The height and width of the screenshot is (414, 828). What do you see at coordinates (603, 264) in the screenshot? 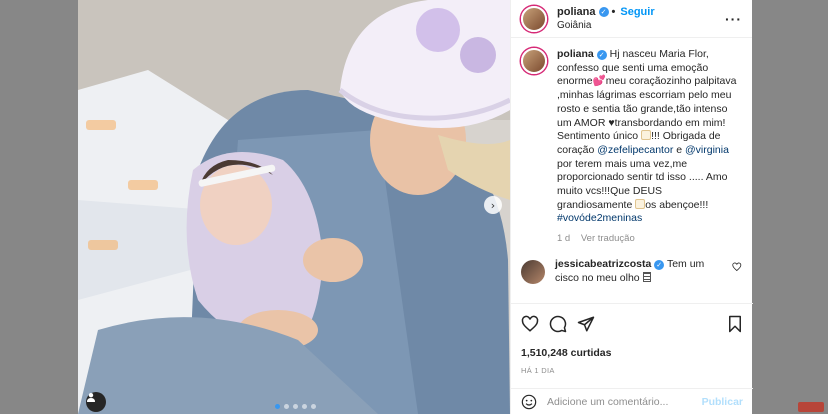
I see `commenter-username: jessicabeatrizcosta` at bounding box center [603, 264].